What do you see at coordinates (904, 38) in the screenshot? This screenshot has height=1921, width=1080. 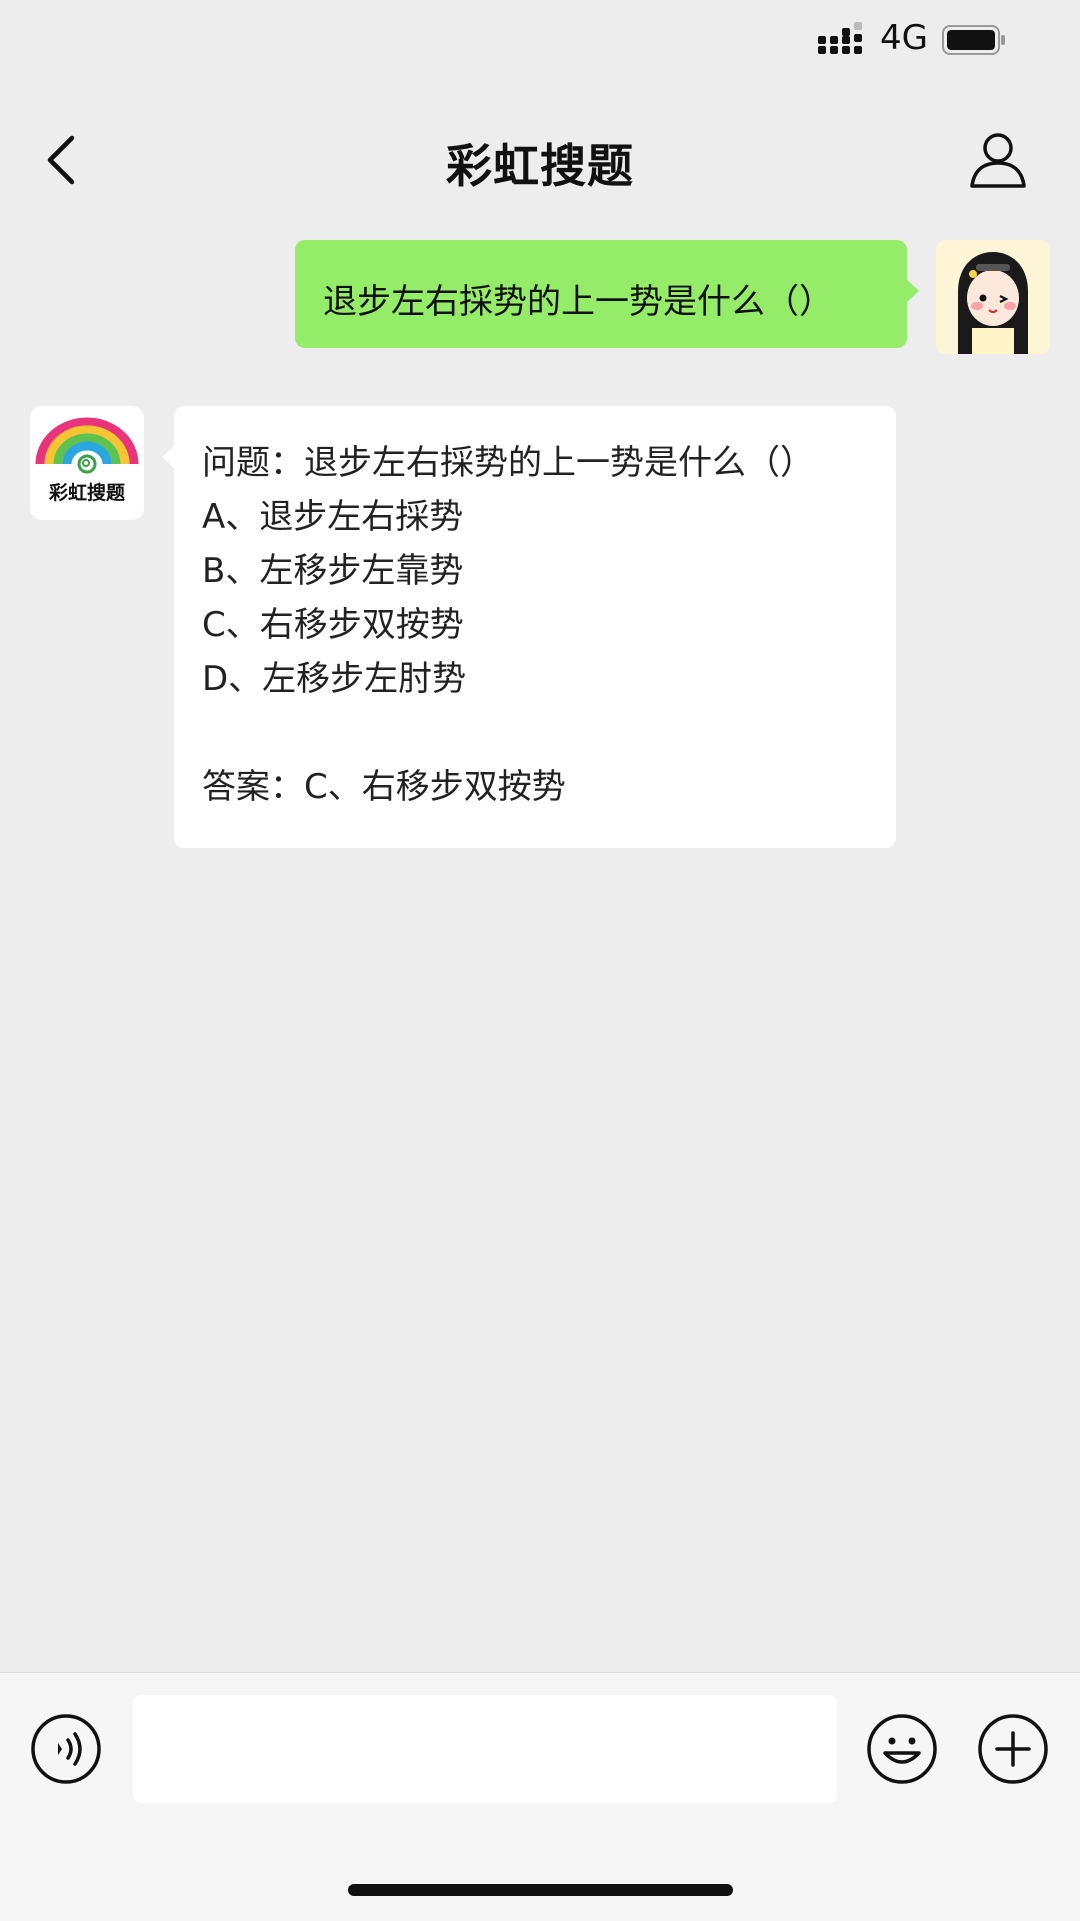 I see `network-type: 4G` at bounding box center [904, 38].